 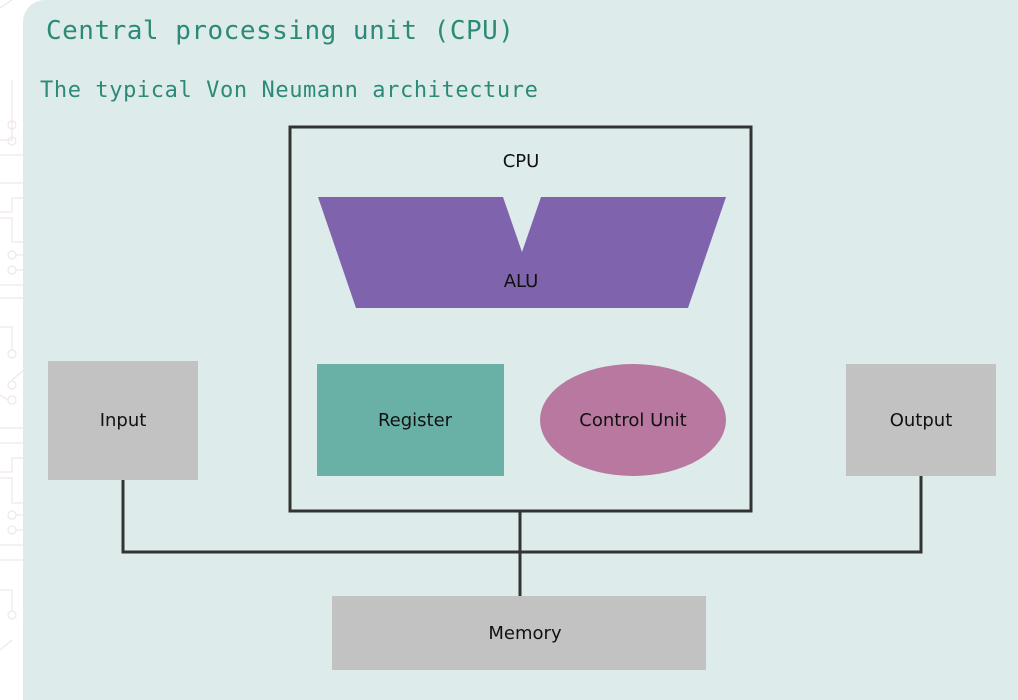 What do you see at coordinates (632, 420) in the screenshot?
I see `control-unit-label: Control Unit` at bounding box center [632, 420].